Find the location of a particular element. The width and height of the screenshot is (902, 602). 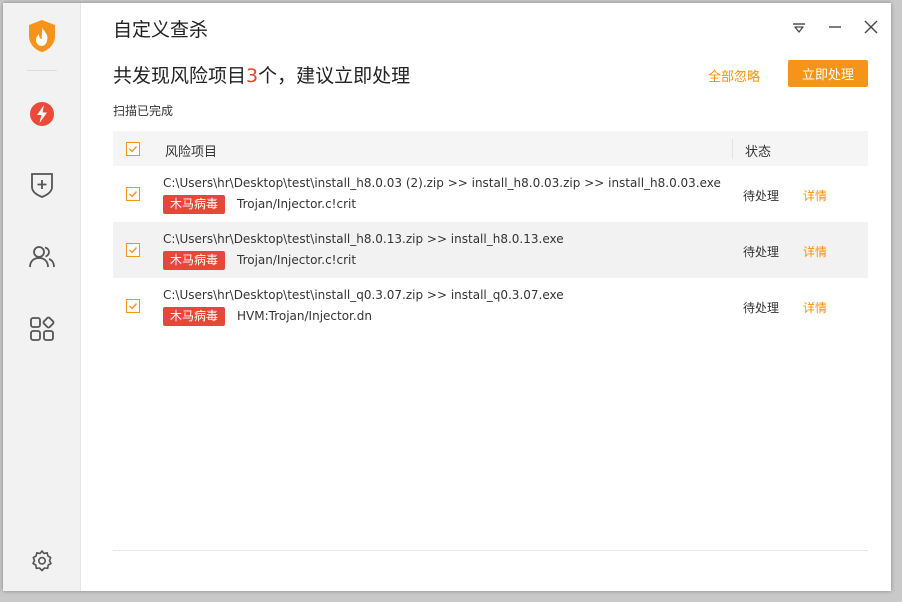

minimize-button is located at coordinates (835, 28).